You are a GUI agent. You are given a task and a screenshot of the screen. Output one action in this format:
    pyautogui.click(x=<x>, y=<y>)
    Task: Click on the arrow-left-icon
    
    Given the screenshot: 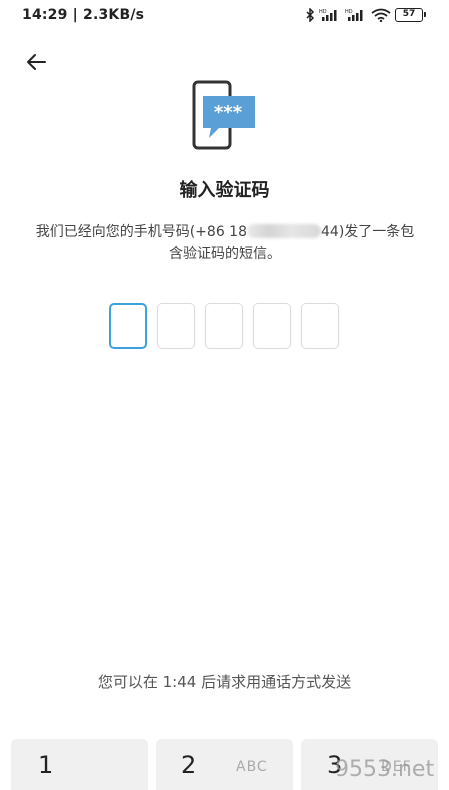 What is the action you would take?
    pyautogui.click(x=36, y=64)
    